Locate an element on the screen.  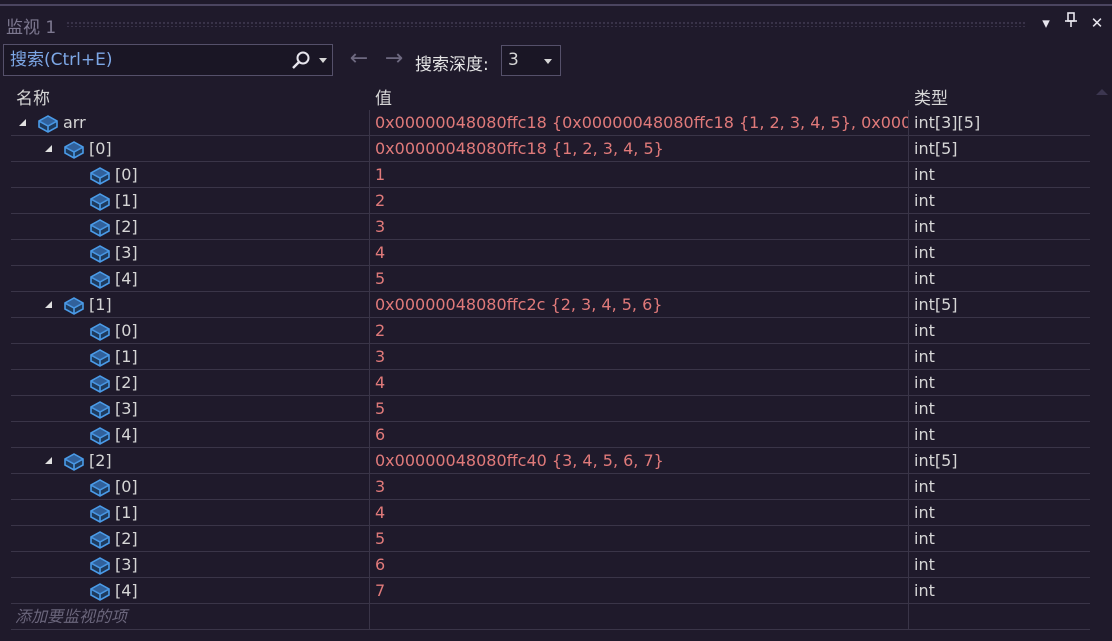
watch-row-value: 0x00000048080ffc40 {3, 4, 5, 6, 7} is located at coordinates (639, 461).